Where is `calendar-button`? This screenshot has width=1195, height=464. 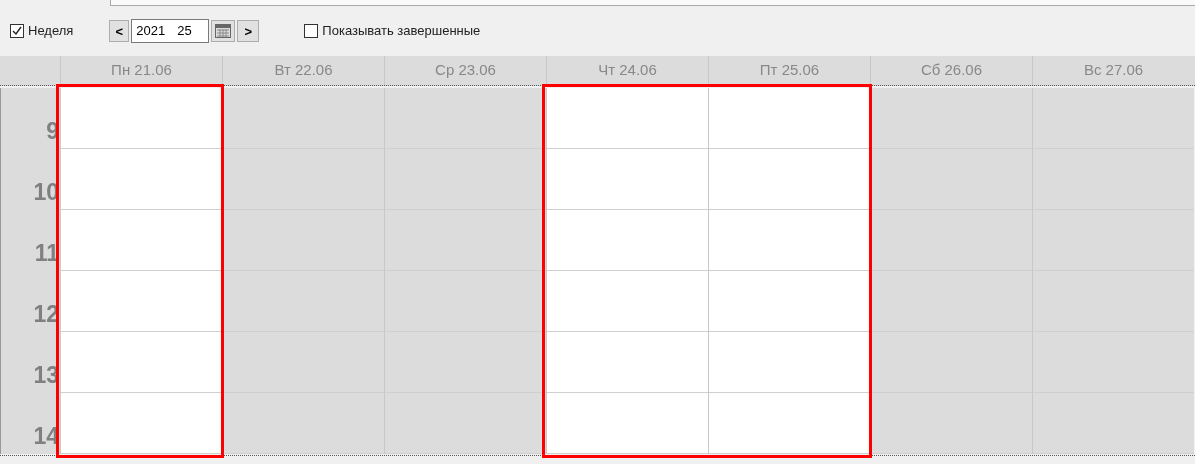 calendar-button is located at coordinates (223, 31).